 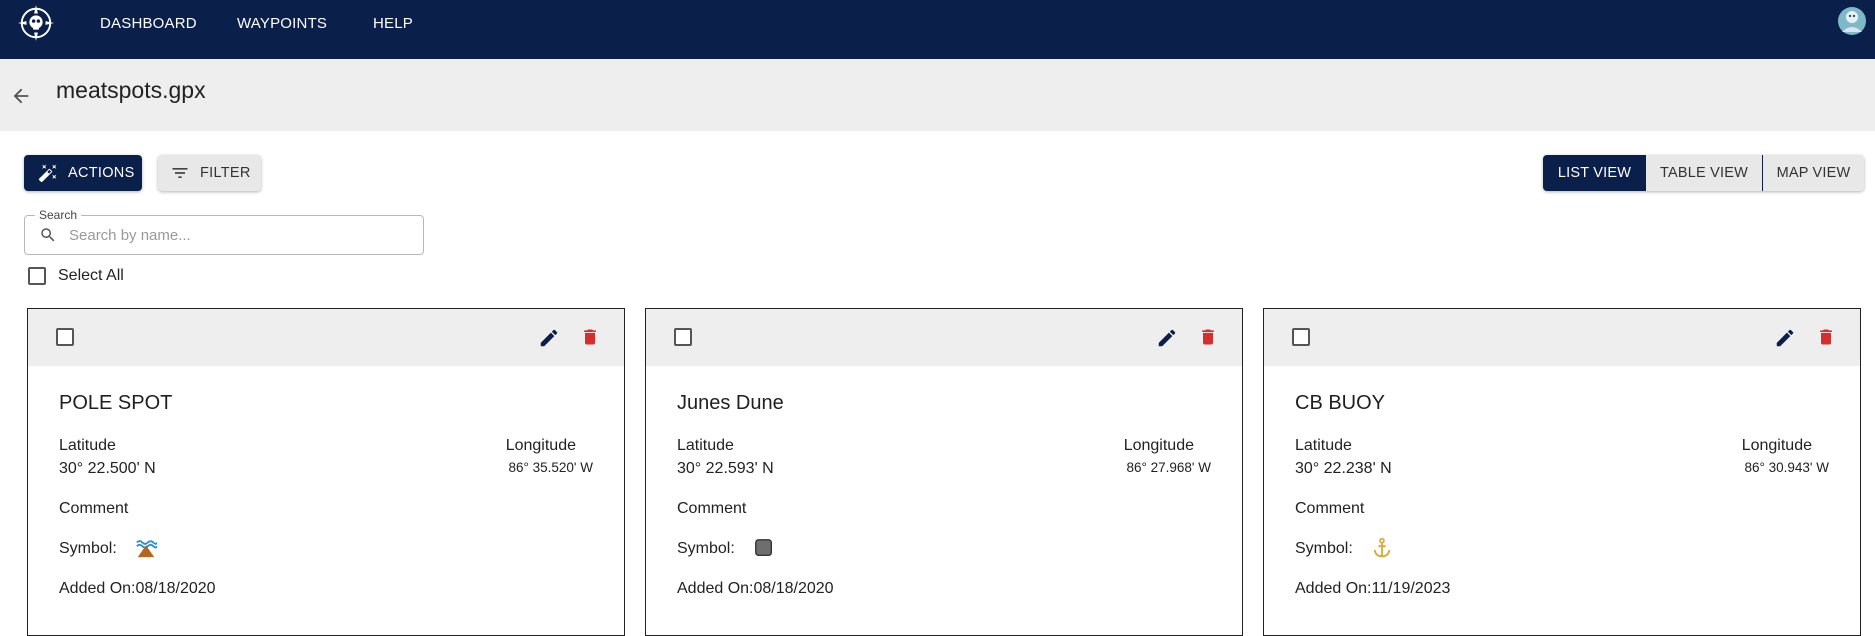 I want to click on waypoint-name: Junes Dune, so click(x=730, y=403).